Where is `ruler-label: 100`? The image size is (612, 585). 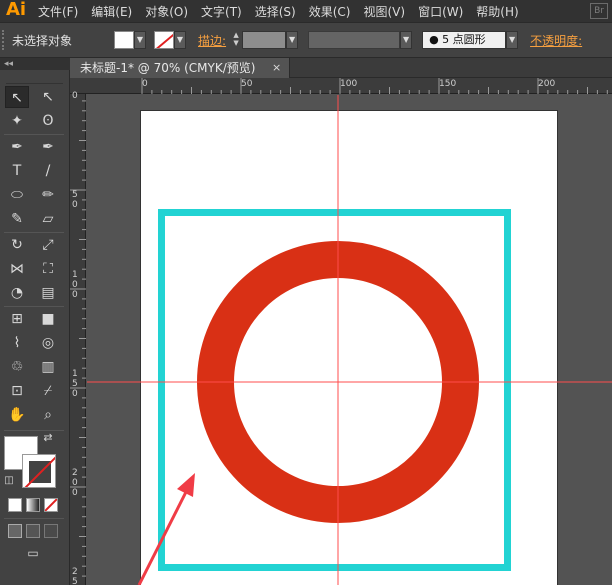 ruler-label: 100 is located at coordinates (349, 84).